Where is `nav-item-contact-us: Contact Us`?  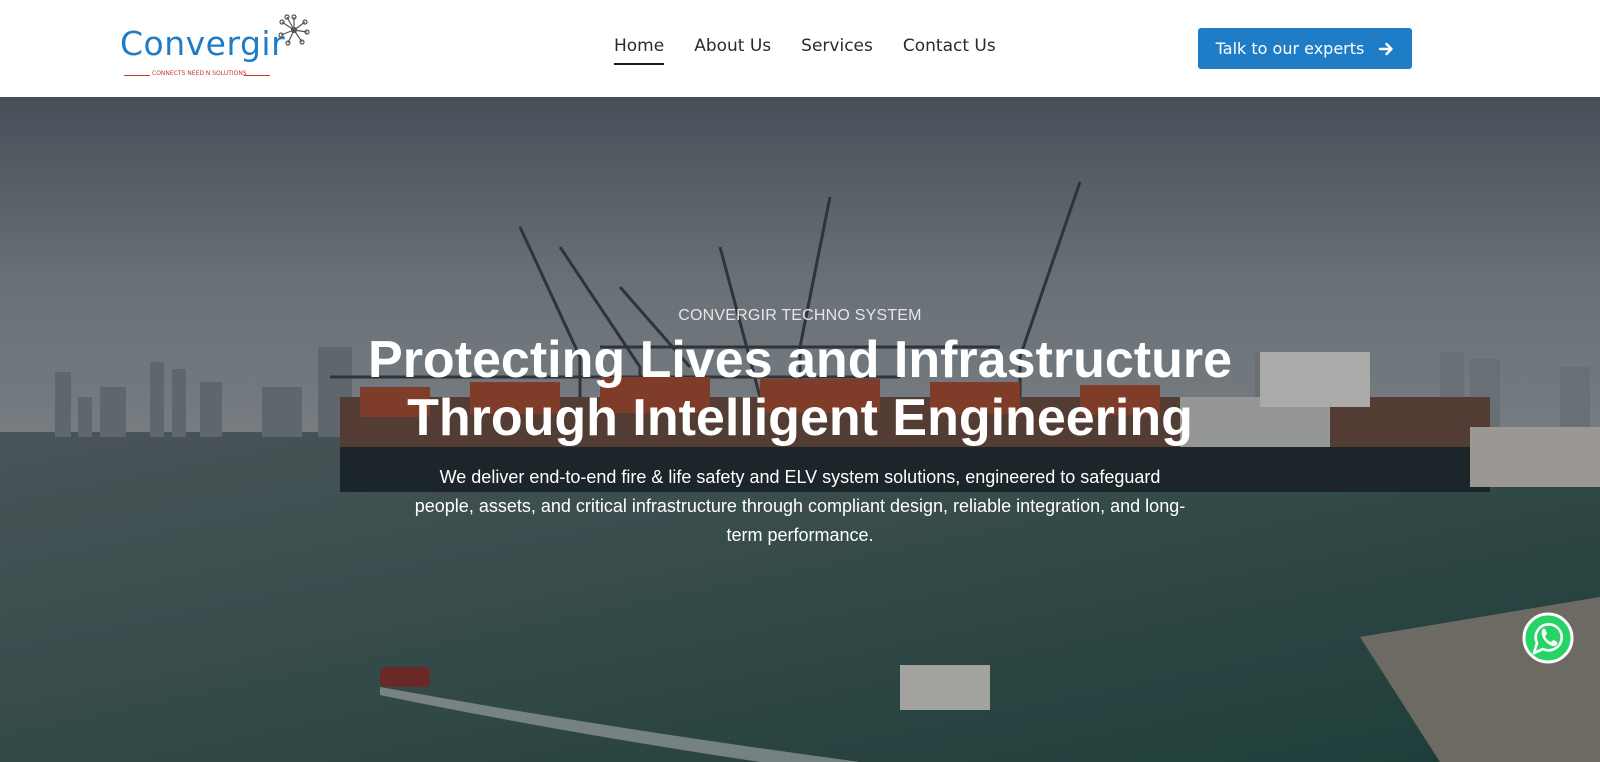
nav-item-contact-us: Contact Us is located at coordinates (949, 50).